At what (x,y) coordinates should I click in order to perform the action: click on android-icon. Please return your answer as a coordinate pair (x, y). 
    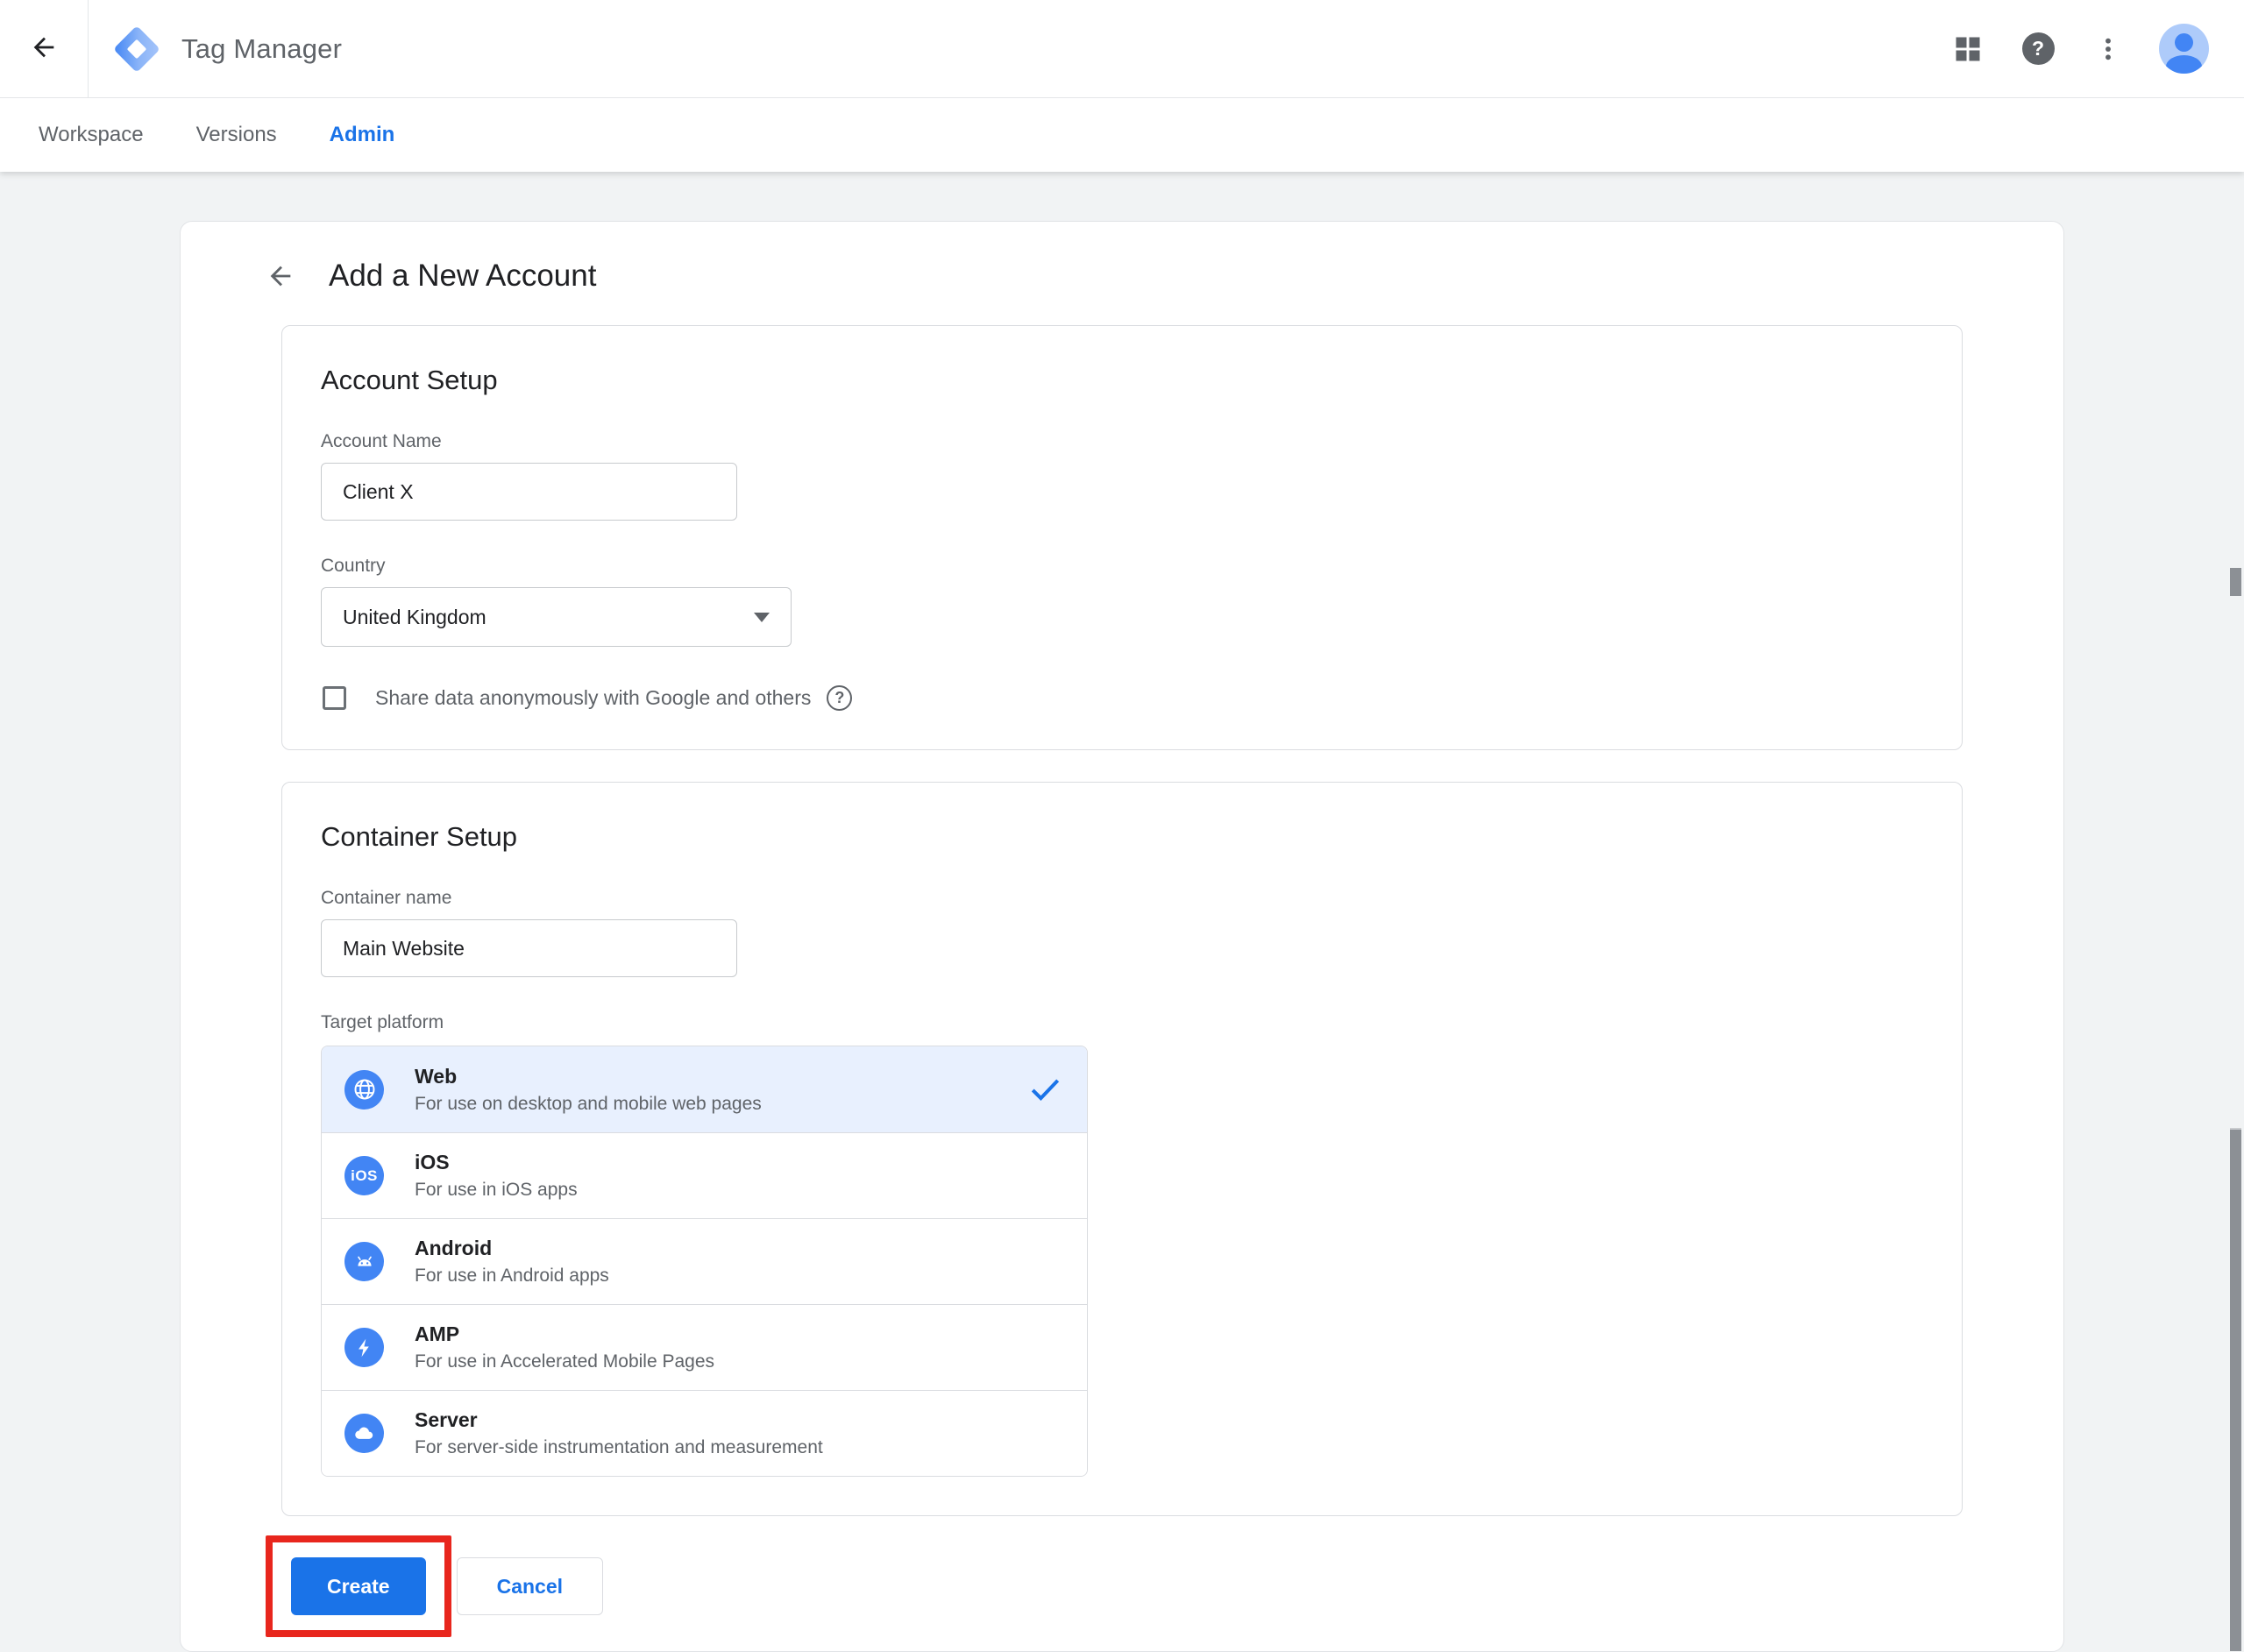
    Looking at the image, I should click on (364, 1261).